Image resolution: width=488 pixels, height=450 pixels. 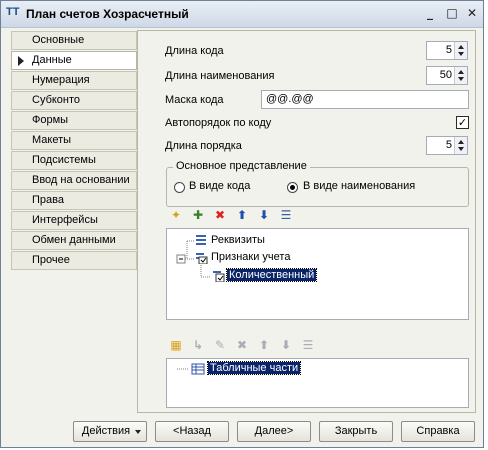 I want to click on auto-order-label: Автопорядок по коду, so click(x=218, y=123).